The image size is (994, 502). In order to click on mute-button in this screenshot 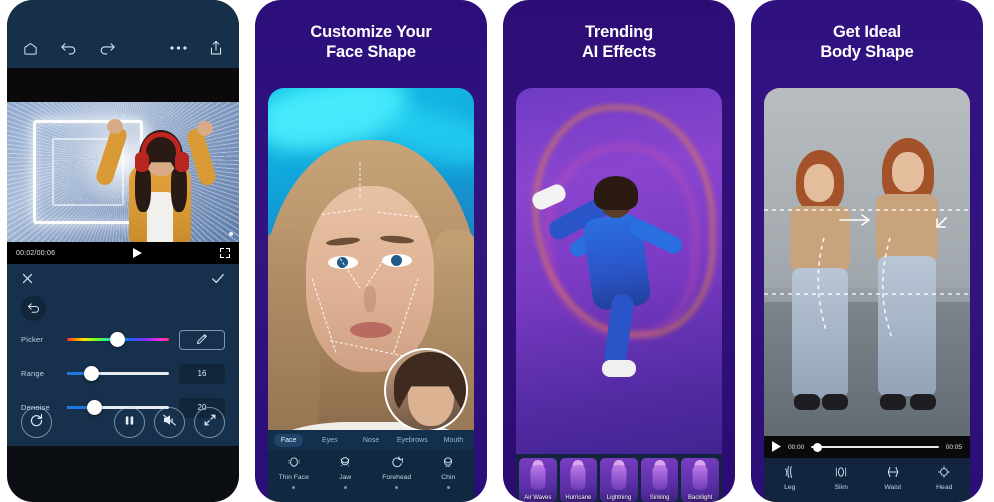, I will do `click(169, 422)`.